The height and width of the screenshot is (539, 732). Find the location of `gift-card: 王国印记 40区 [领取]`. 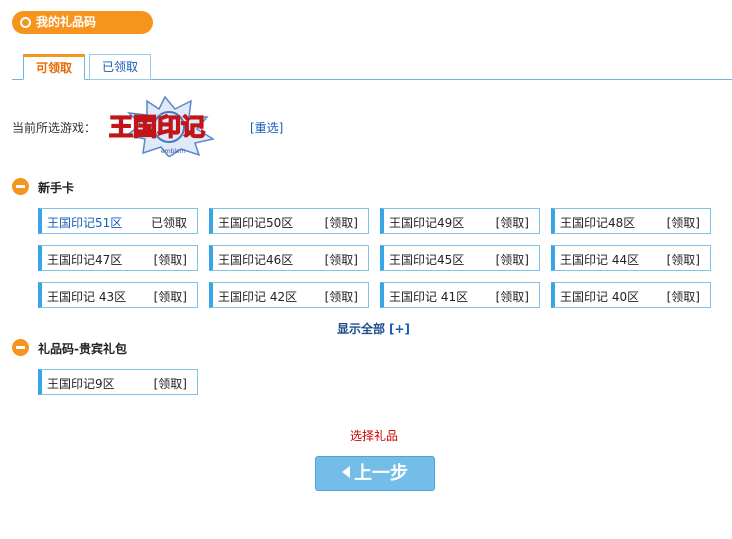

gift-card: 王国印记 40区 [领取] is located at coordinates (631, 295).